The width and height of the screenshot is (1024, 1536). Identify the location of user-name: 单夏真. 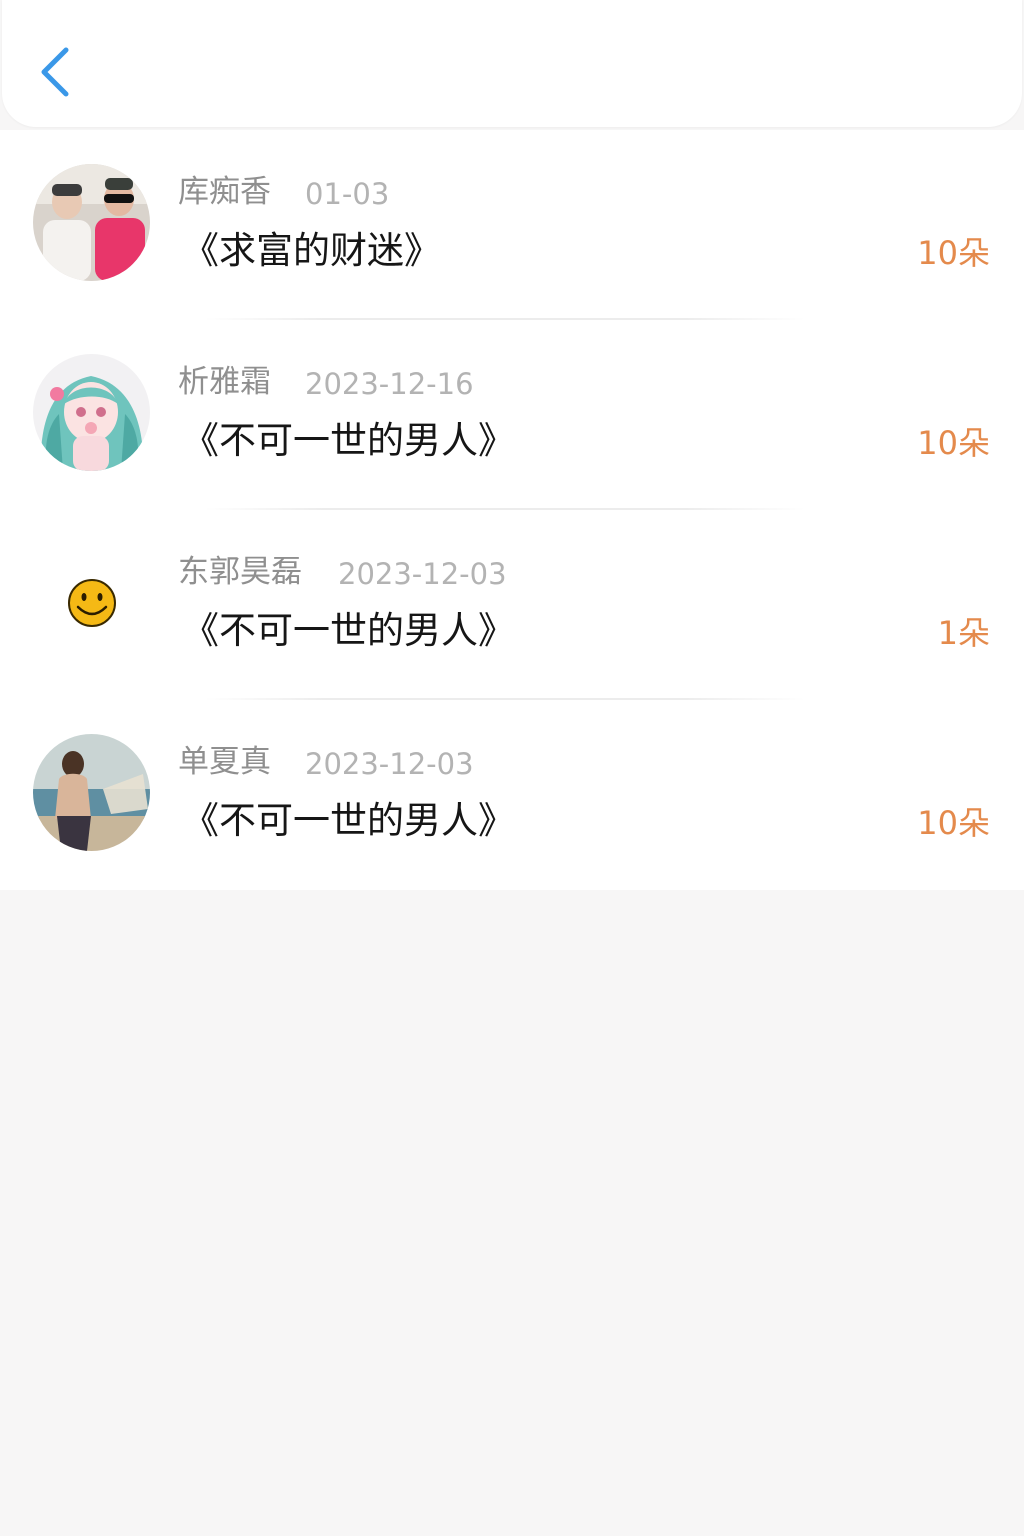
(224, 762).